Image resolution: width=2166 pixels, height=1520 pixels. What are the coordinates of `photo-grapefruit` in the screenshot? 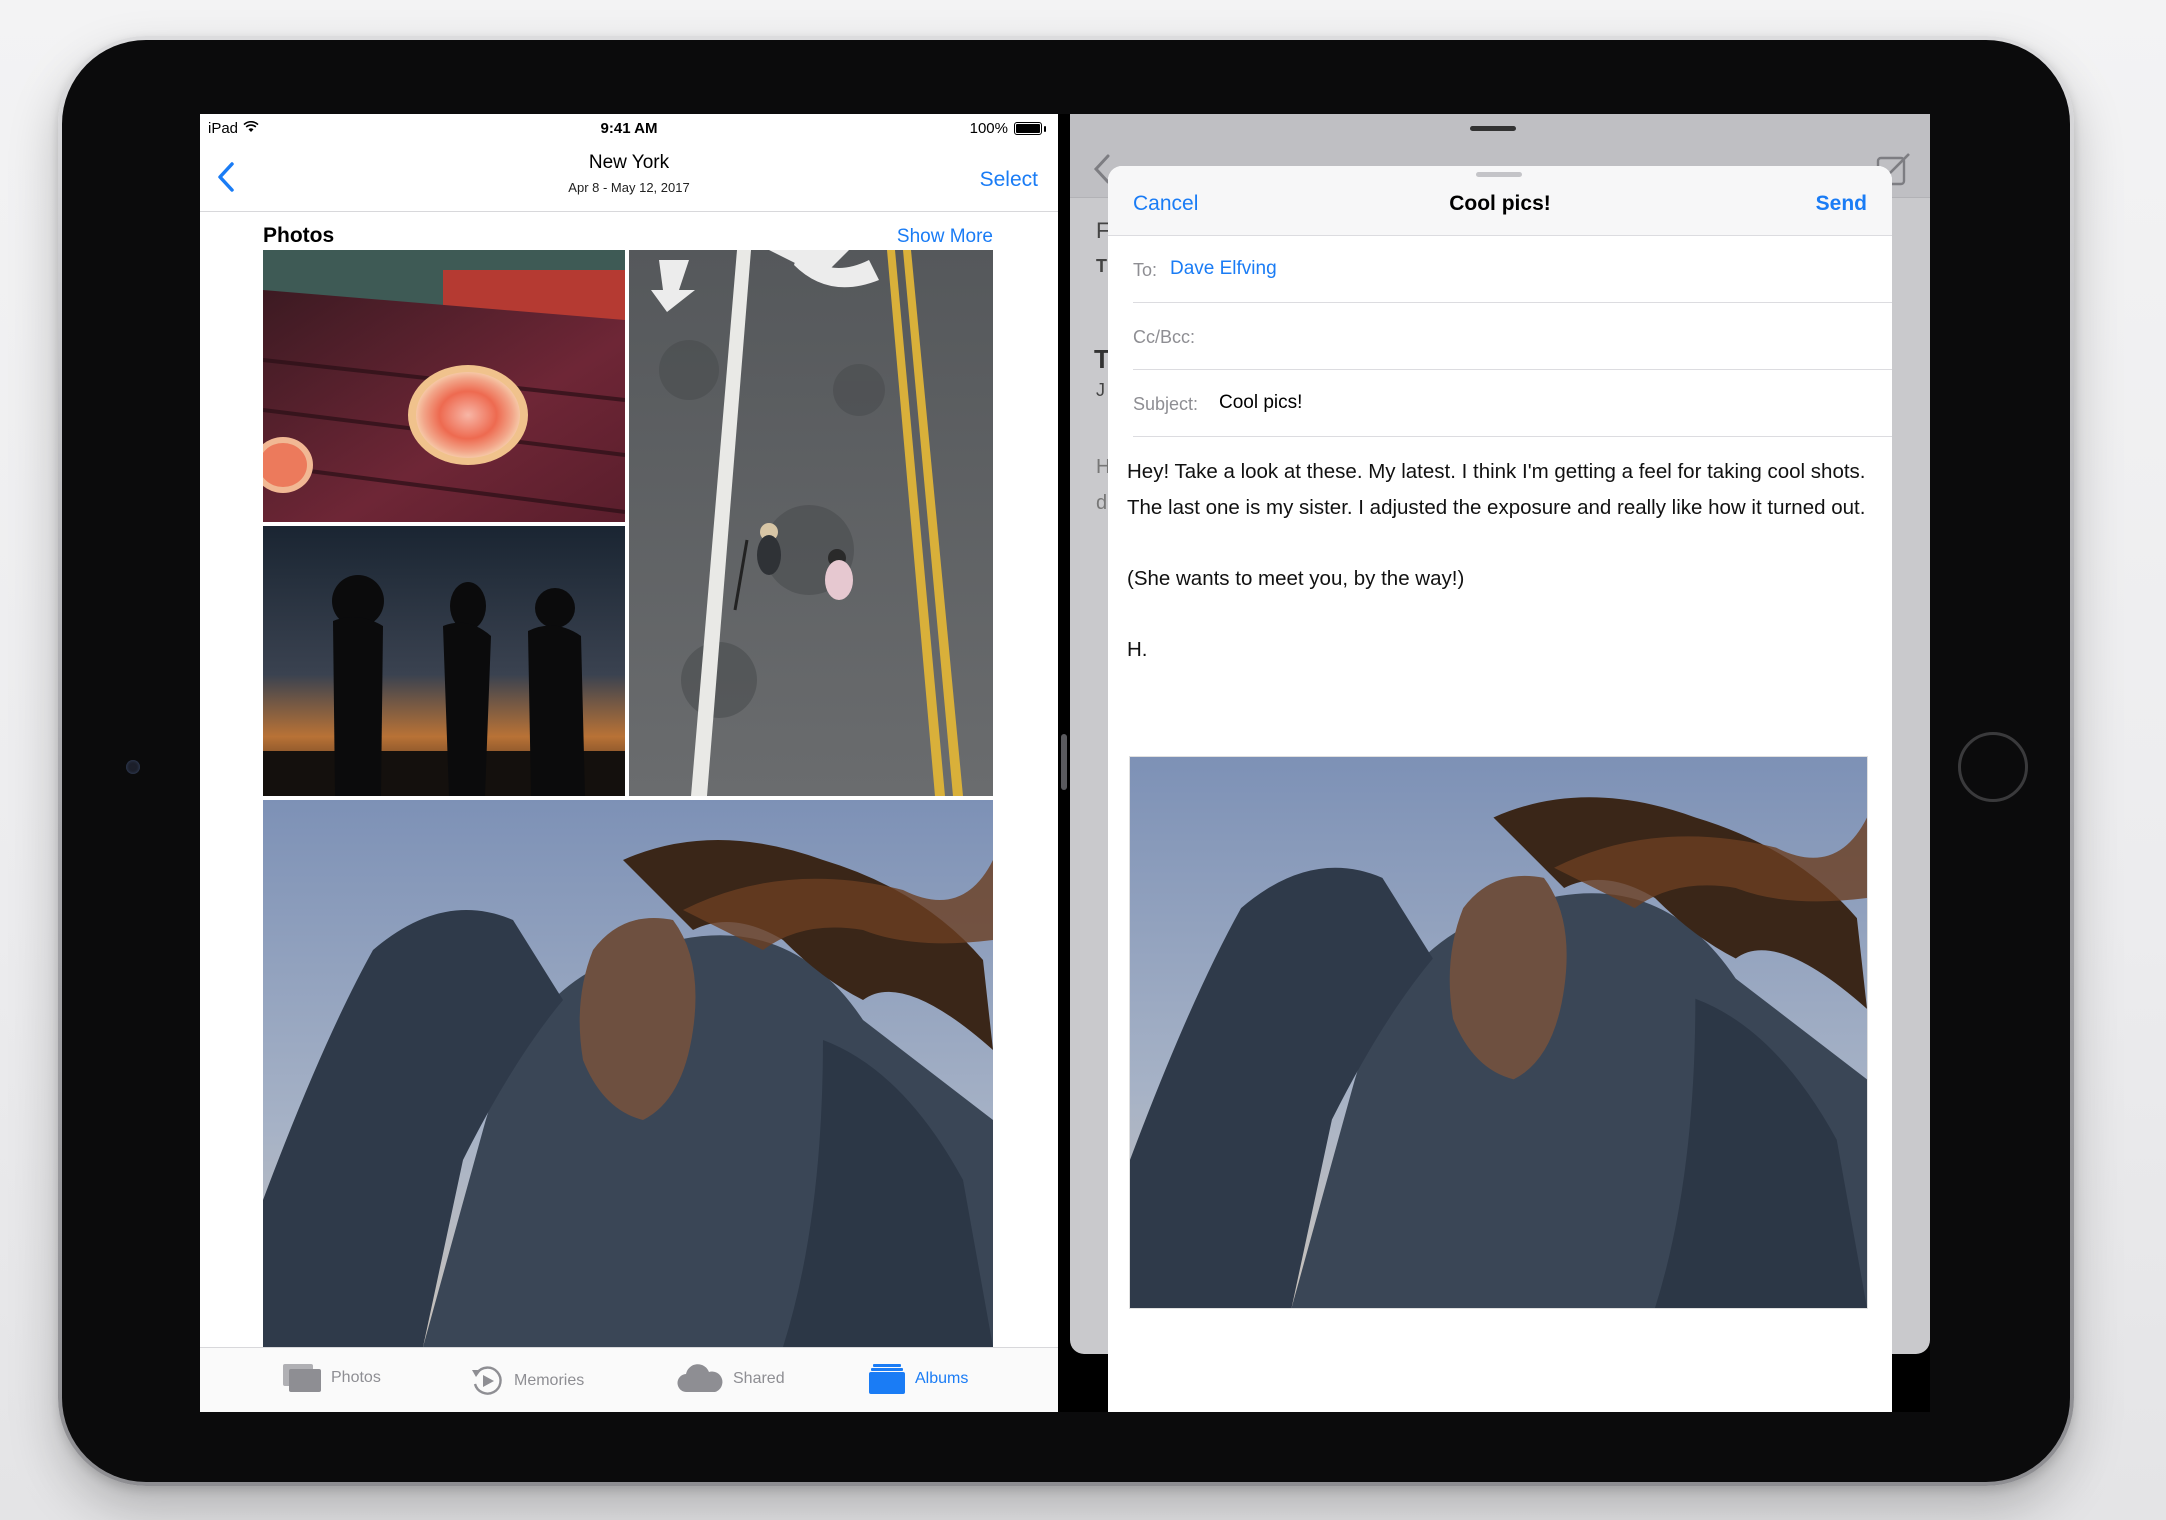 It's located at (444, 386).